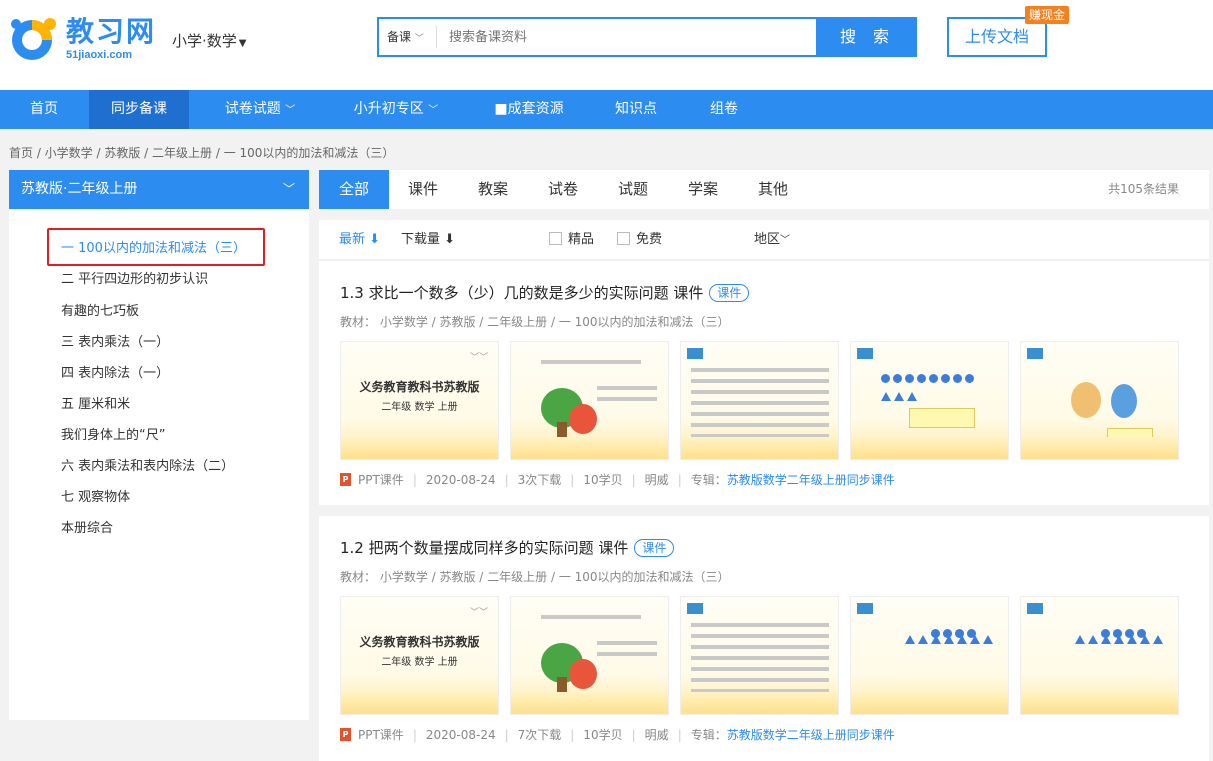 Image resolution: width=1213 pixels, height=761 pixels. I want to click on premium-checkbox: 精品, so click(571, 240).